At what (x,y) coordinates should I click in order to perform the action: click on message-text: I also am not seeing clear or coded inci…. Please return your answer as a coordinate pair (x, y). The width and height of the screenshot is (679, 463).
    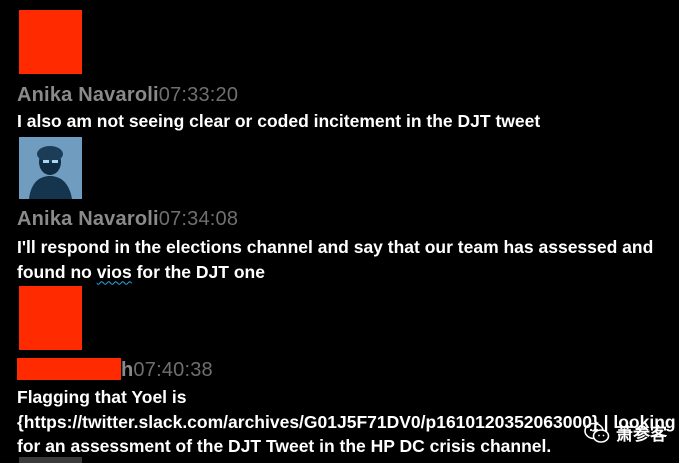
    Looking at the image, I should click on (279, 121).